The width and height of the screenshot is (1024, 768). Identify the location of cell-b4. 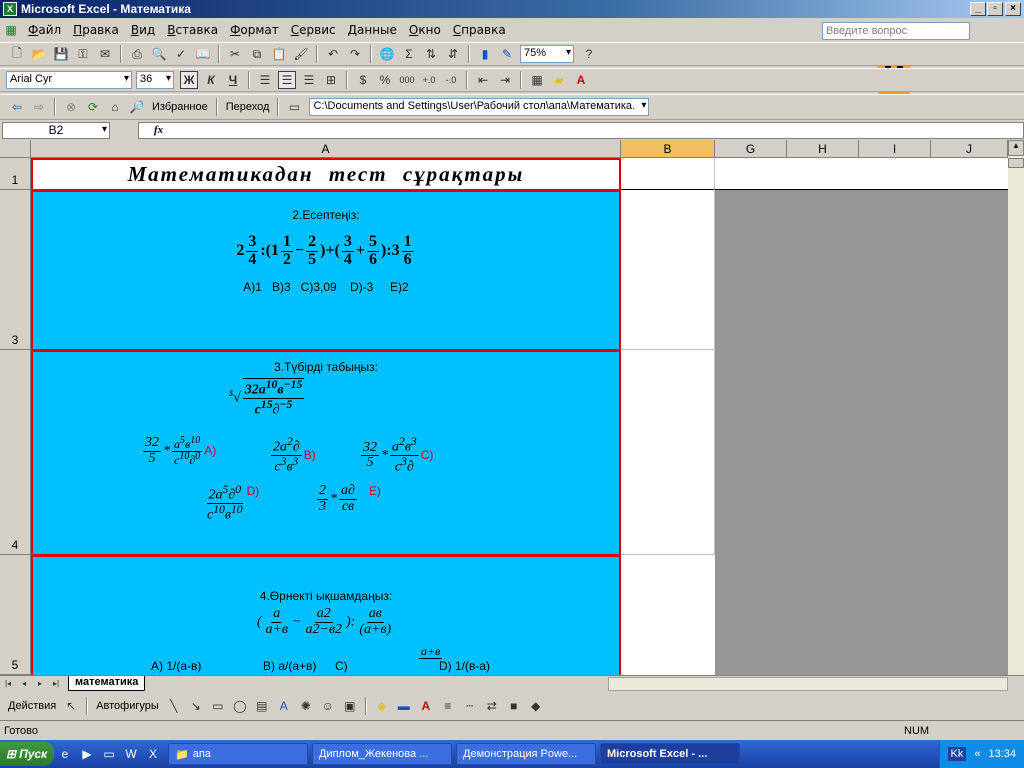
(668, 452).